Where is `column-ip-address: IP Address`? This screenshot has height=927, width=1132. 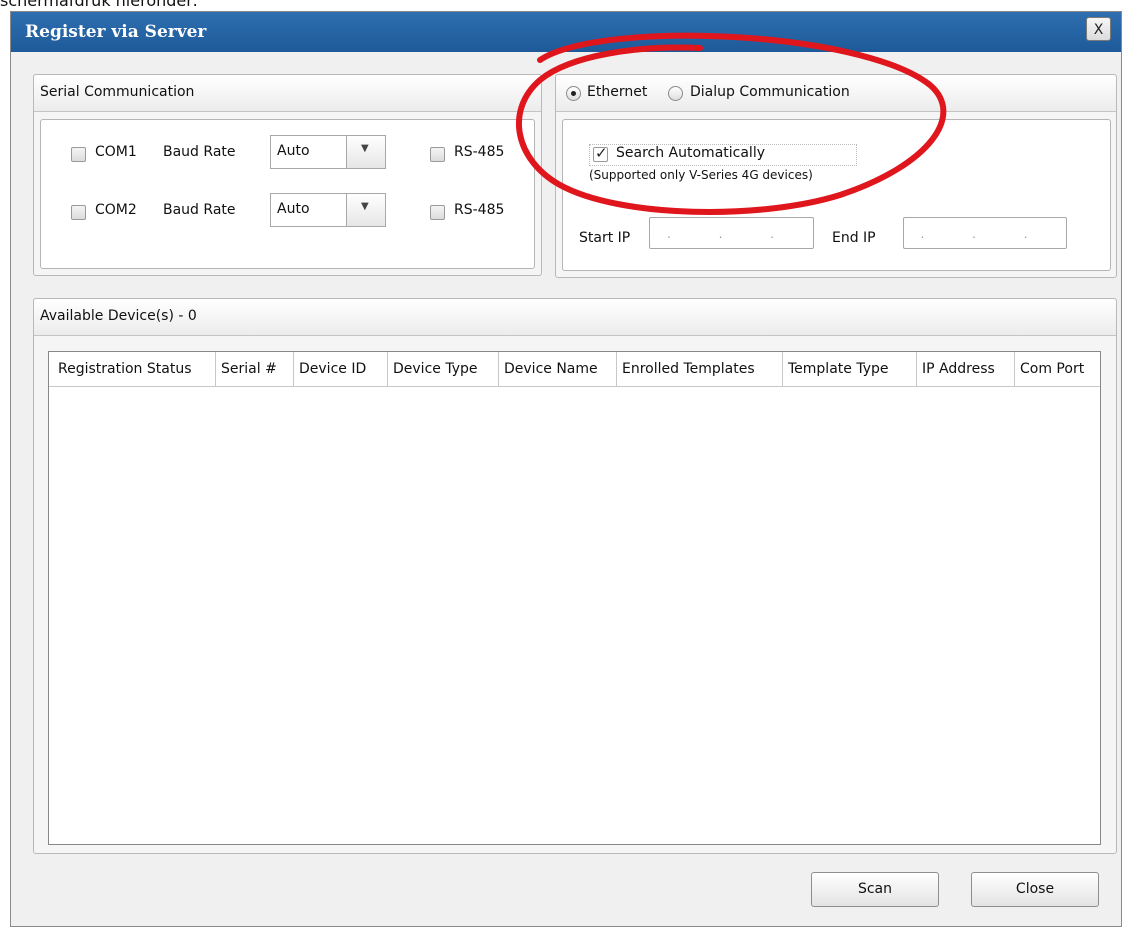 column-ip-address: IP Address is located at coordinates (966, 369).